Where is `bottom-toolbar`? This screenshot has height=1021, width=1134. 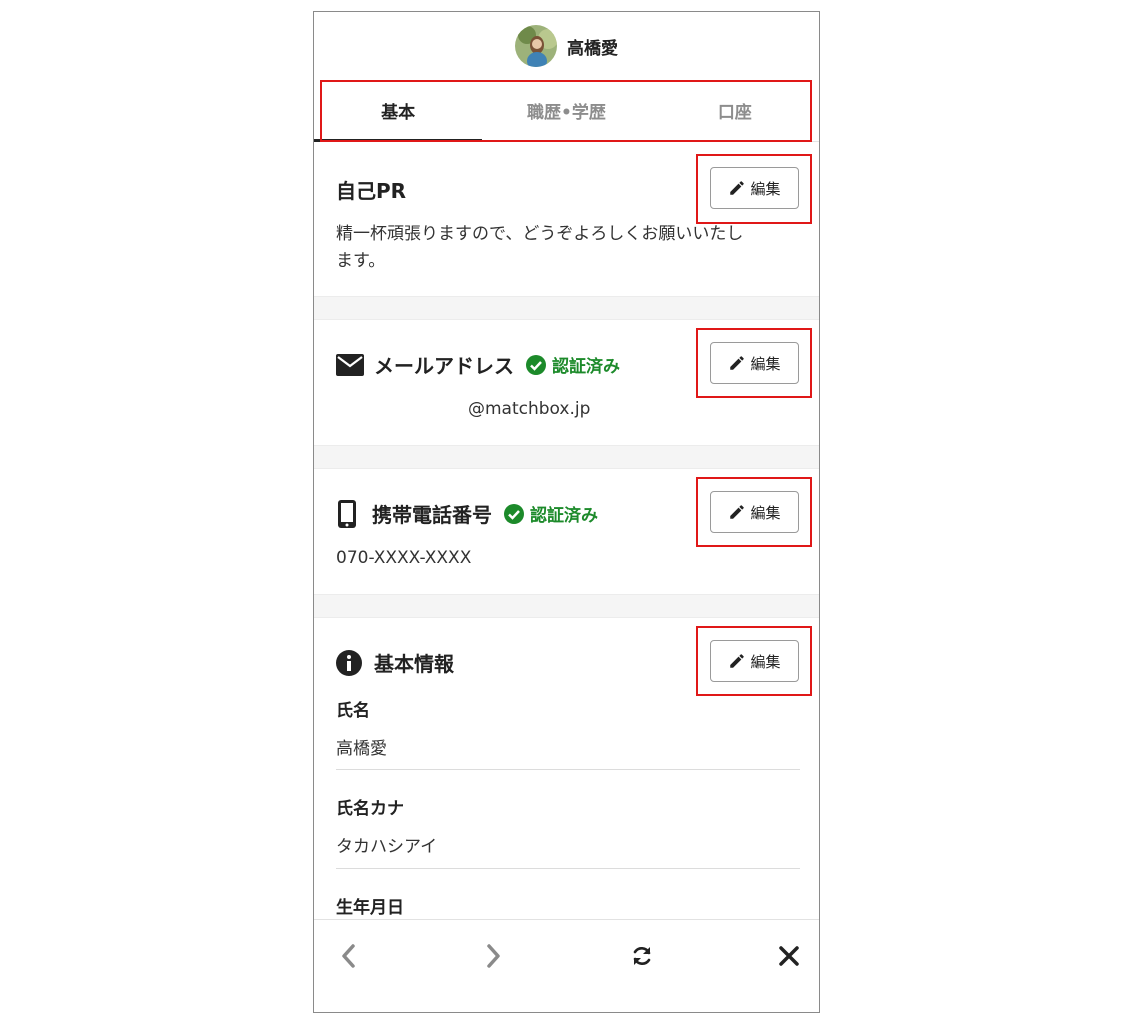
bottom-toolbar is located at coordinates (566, 965).